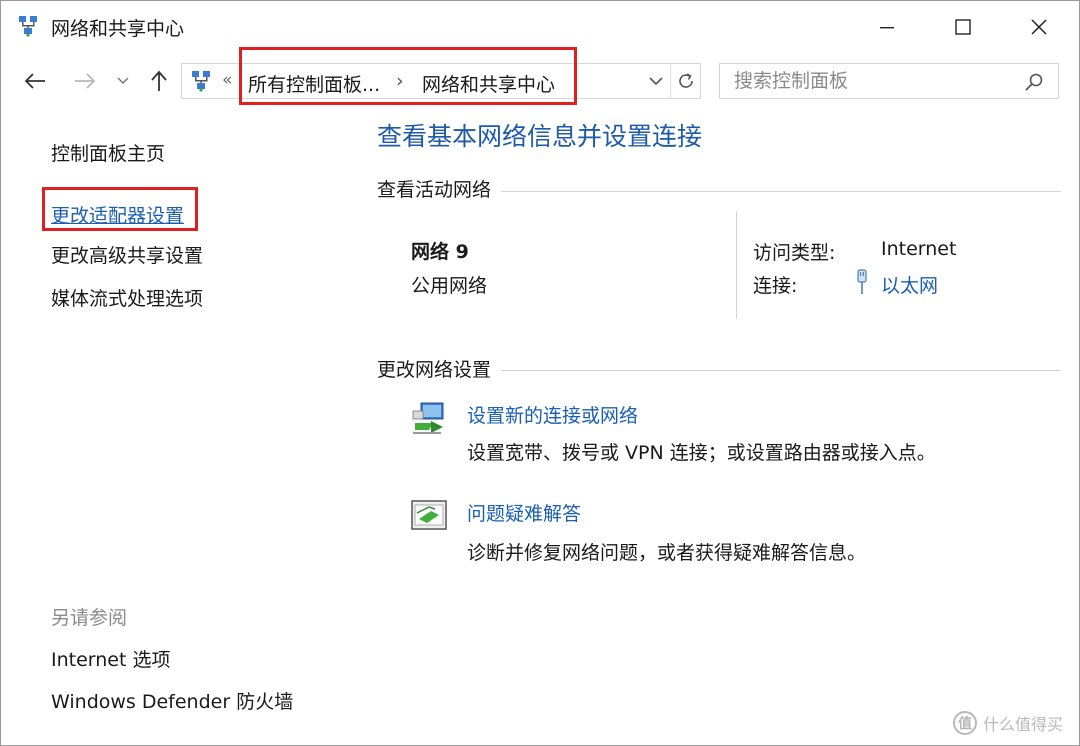 This screenshot has width=1080, height=746. Describe the element at coordinates (874, 81) in the screenshot. I see `search-input` at that location.